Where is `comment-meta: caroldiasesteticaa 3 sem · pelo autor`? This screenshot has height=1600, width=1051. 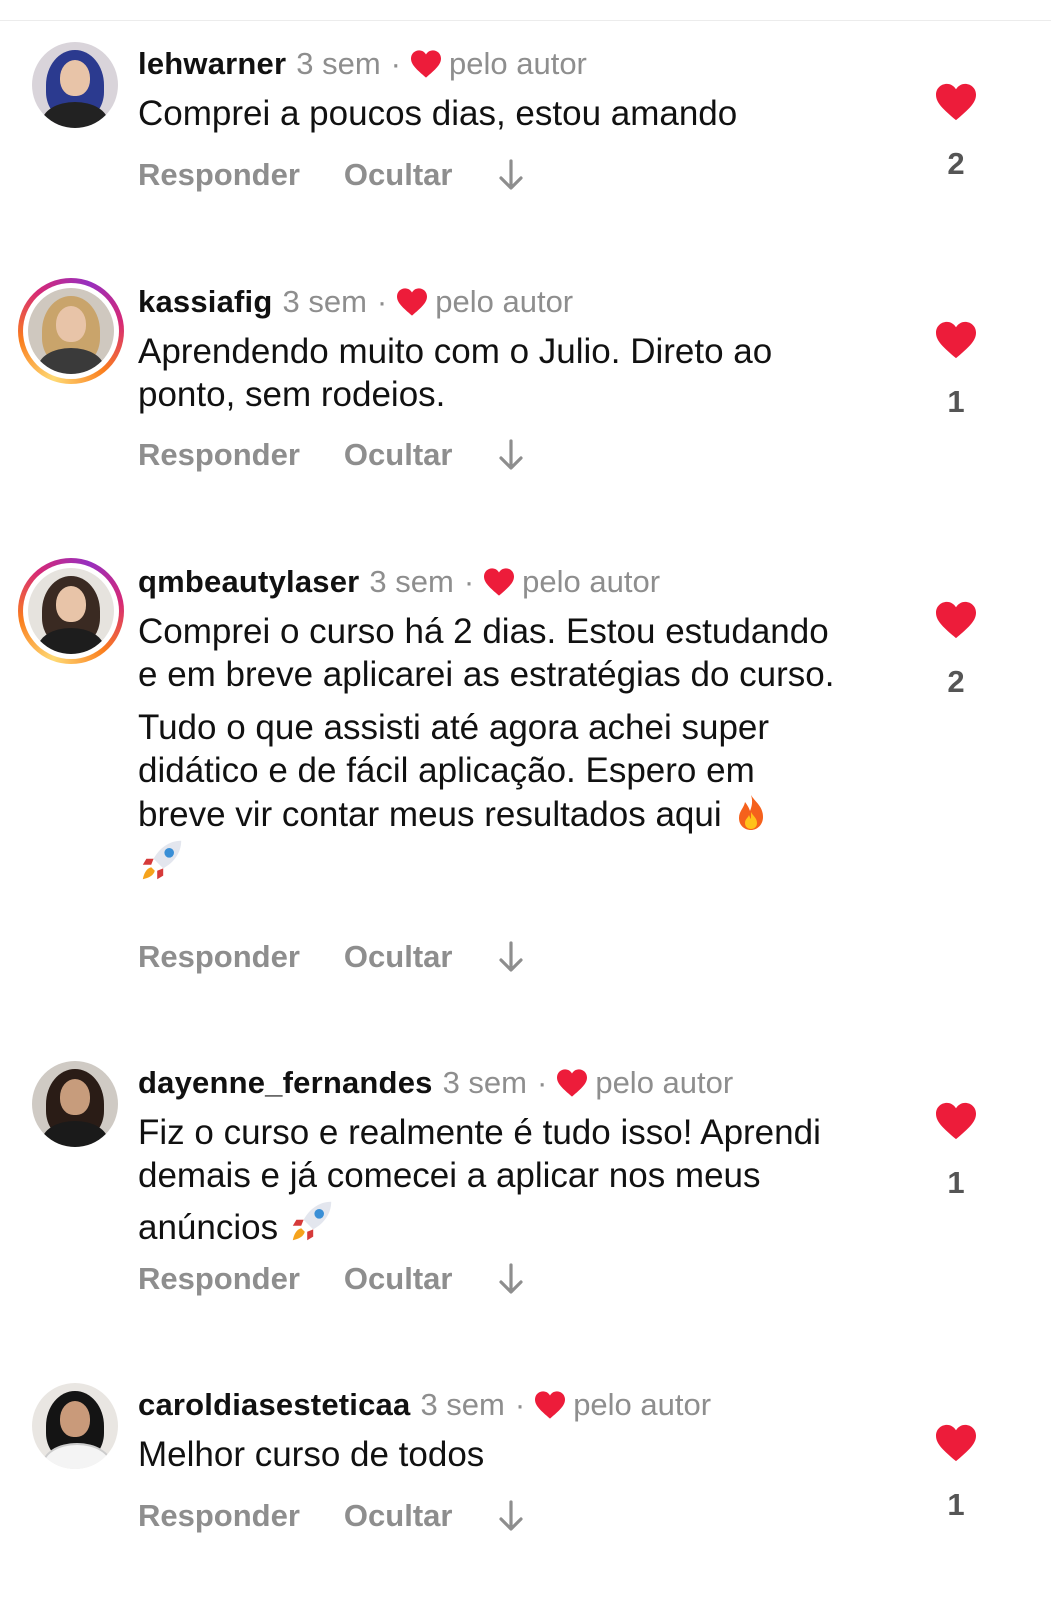 comment-meta: caroldiasesteticaa 3 sem · pelo autor is located at coordinates (424, 1405).